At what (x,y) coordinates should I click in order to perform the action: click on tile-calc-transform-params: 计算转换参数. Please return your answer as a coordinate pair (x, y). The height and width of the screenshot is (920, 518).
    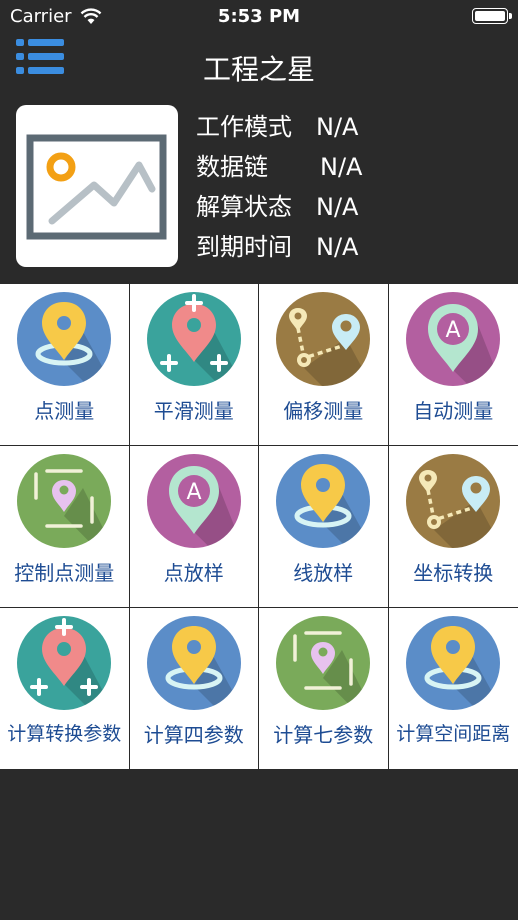
    Looking at the image, I should click on (65, 689).